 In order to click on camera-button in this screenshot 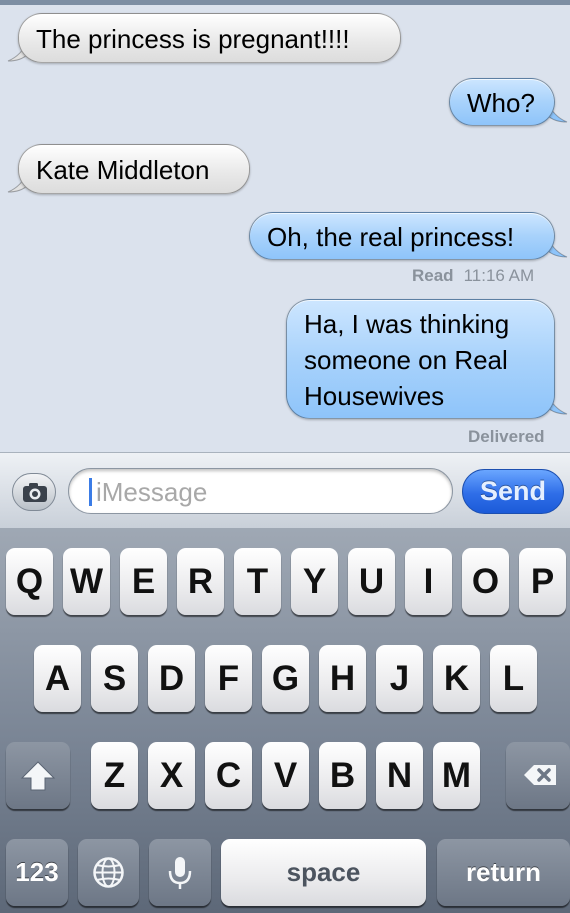, I will do `click(34, 492)`.